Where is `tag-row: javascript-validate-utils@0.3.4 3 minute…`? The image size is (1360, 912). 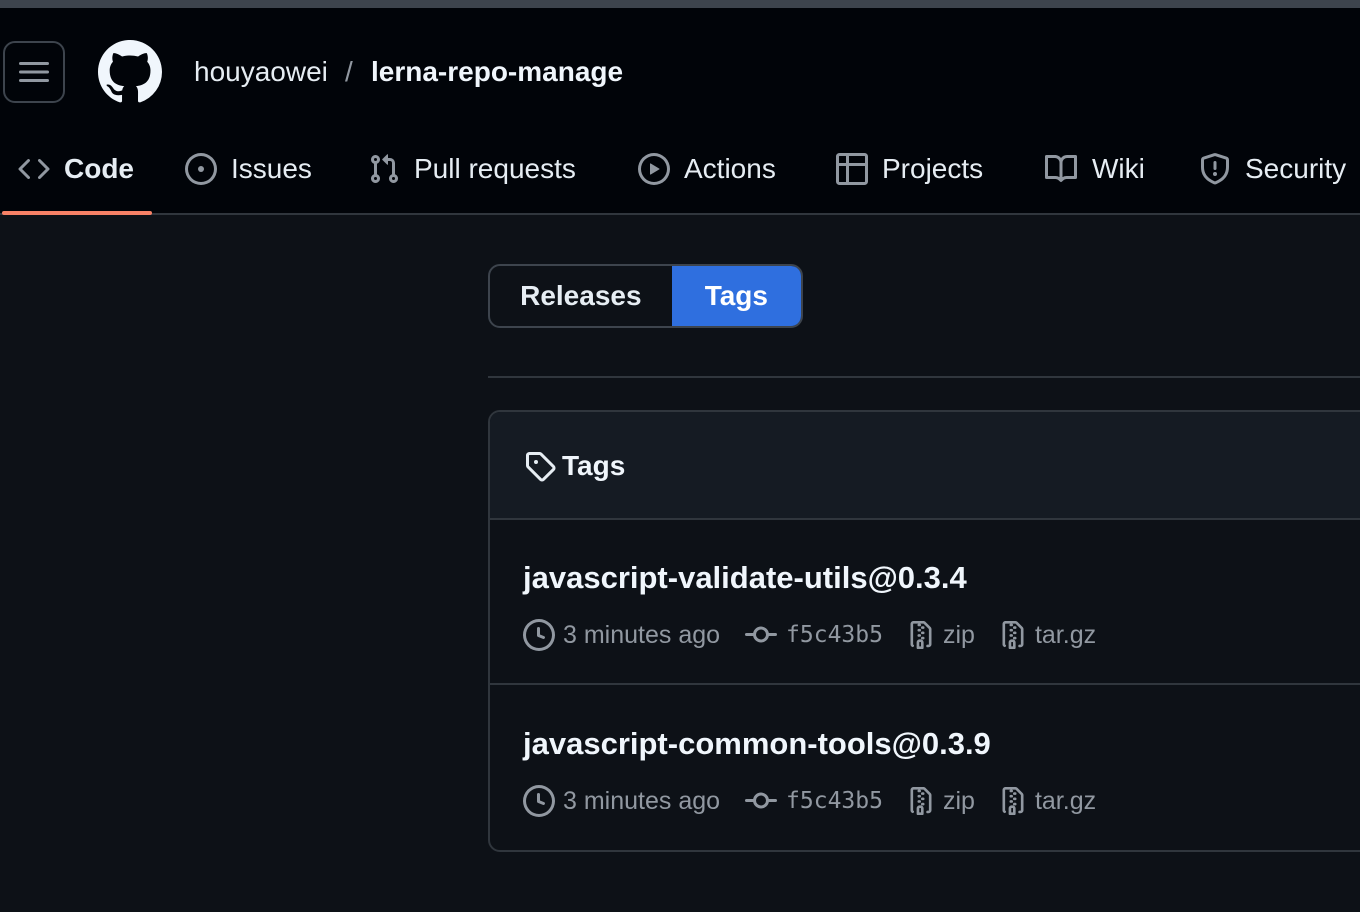 tag-row: javascript-validate-utils@0.3.4 3 minute… is located at coordinates (925, 602).